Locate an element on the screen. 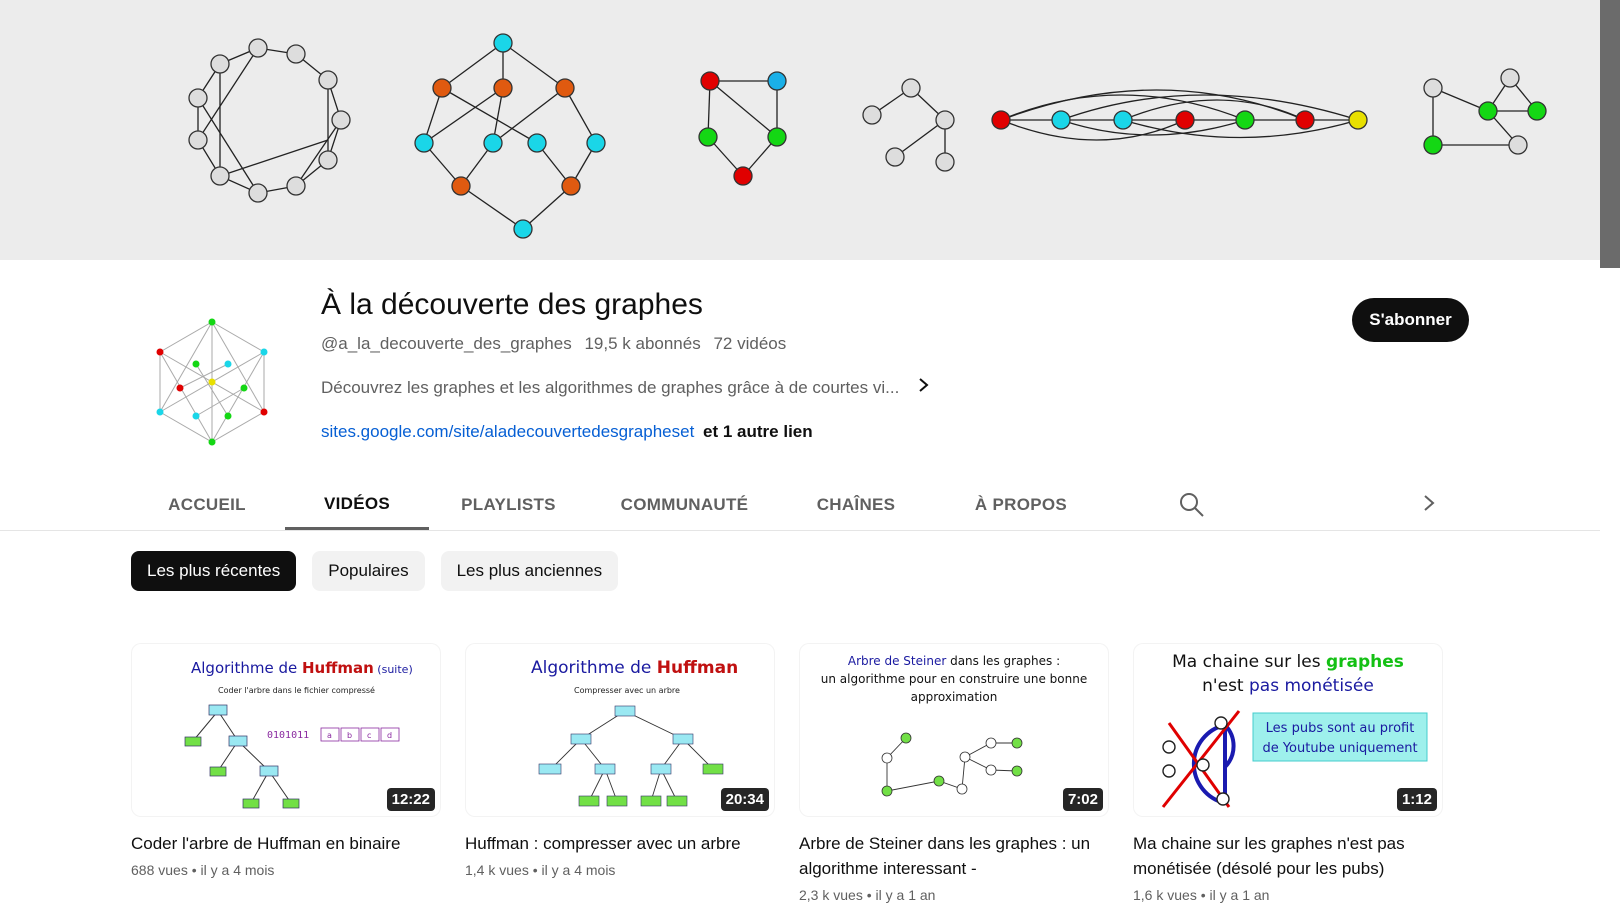  video-meta: 1,6 k vues • il y a 1 an is located at coordinates (1201, 895).